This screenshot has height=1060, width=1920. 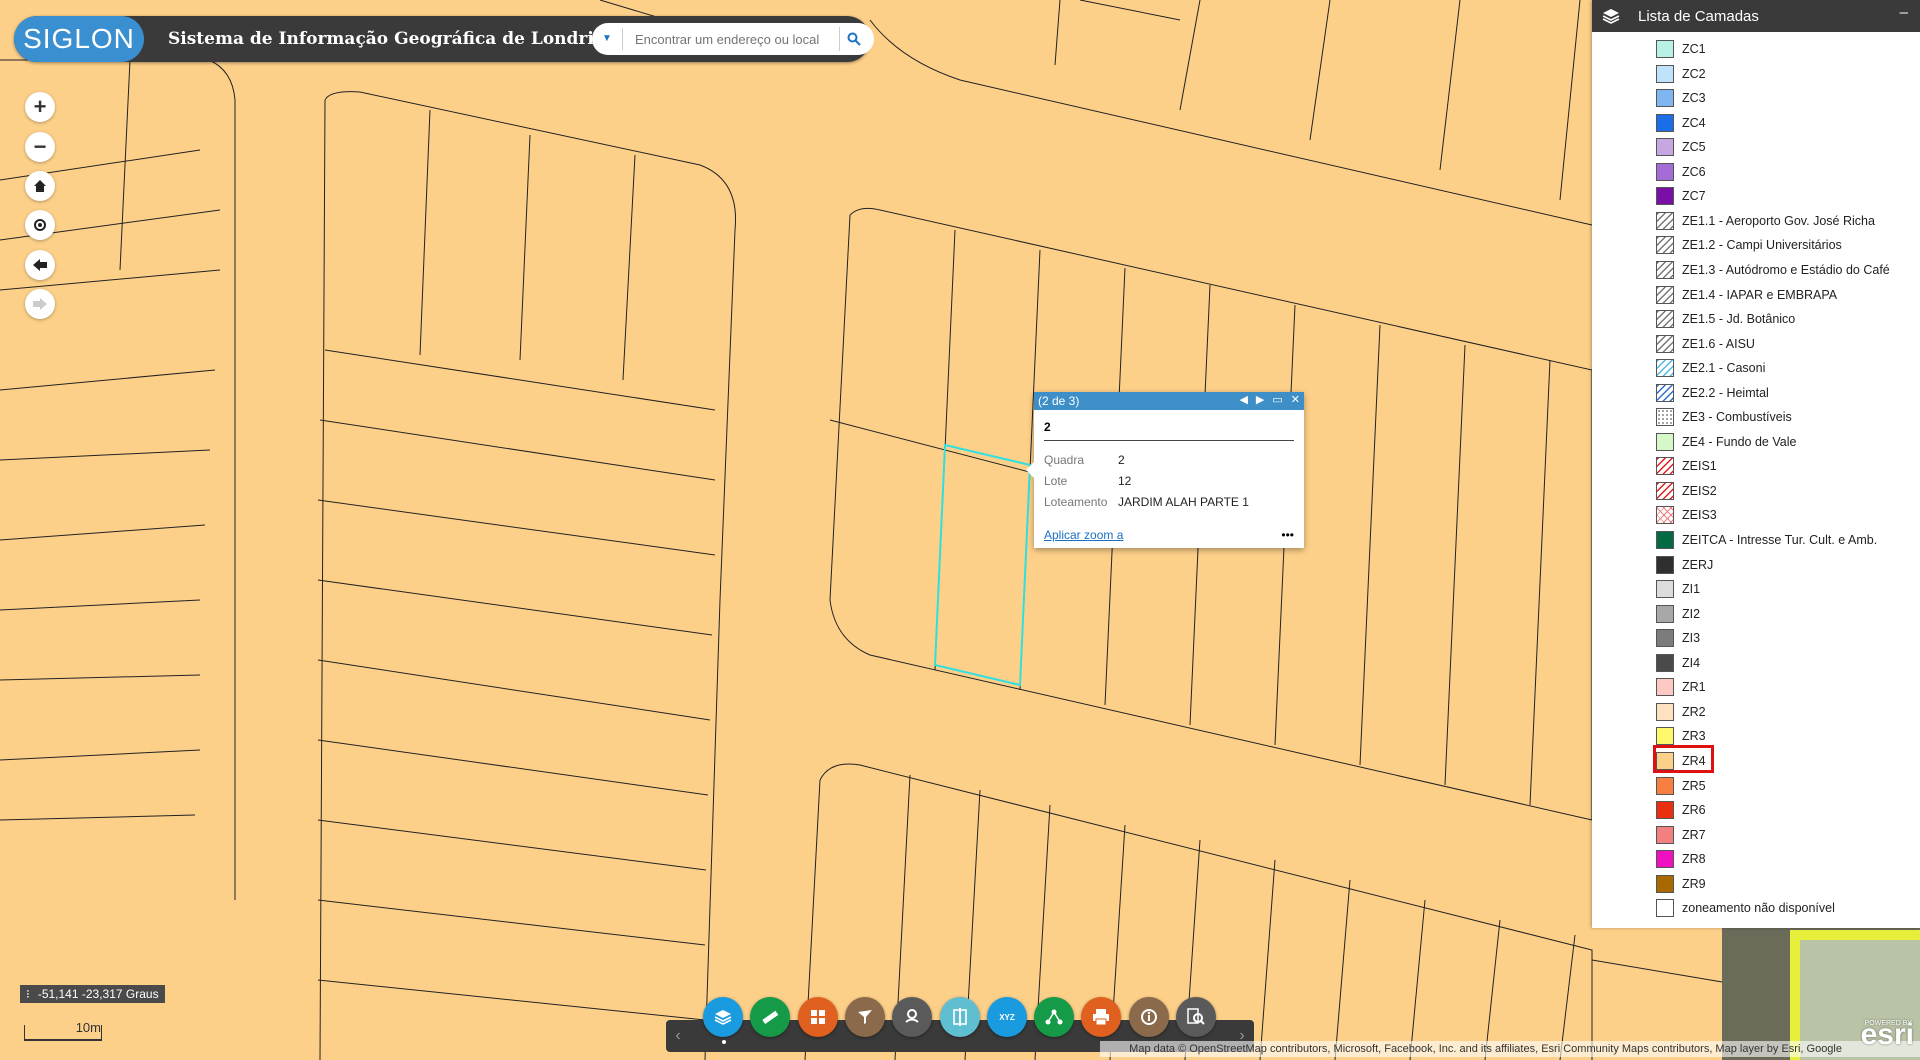 I want to click on legend-item: ZERJ, so click(x=1684, y=565).